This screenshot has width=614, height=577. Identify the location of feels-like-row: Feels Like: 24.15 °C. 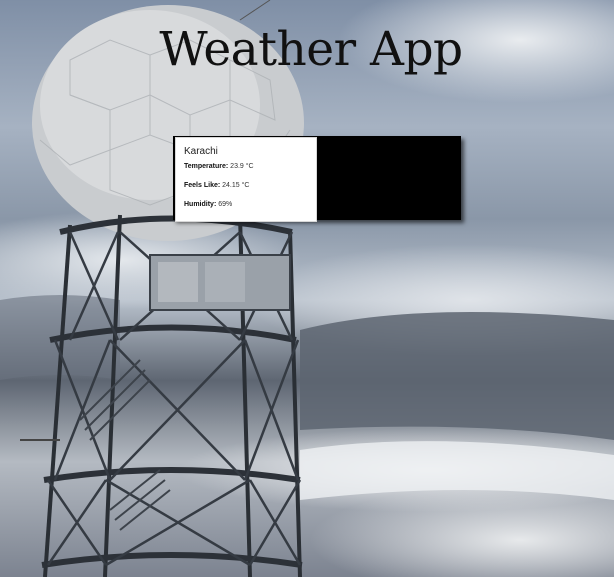
(250, 185).